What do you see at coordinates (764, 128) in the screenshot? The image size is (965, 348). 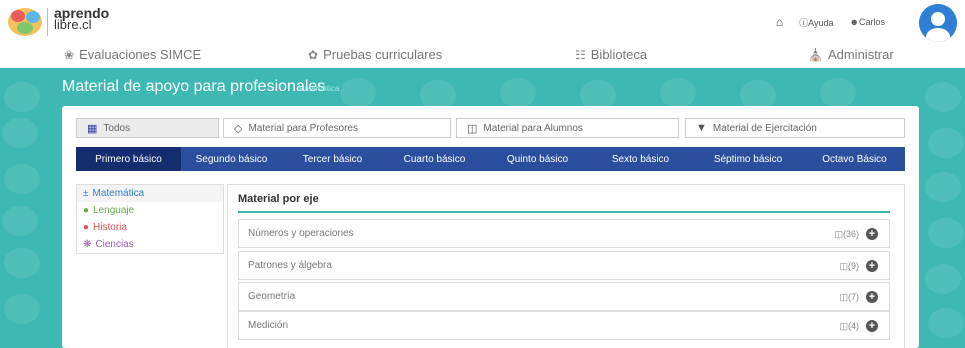 I see `filter-label: Material de Ejercitación` at bounding box center [764, 128].